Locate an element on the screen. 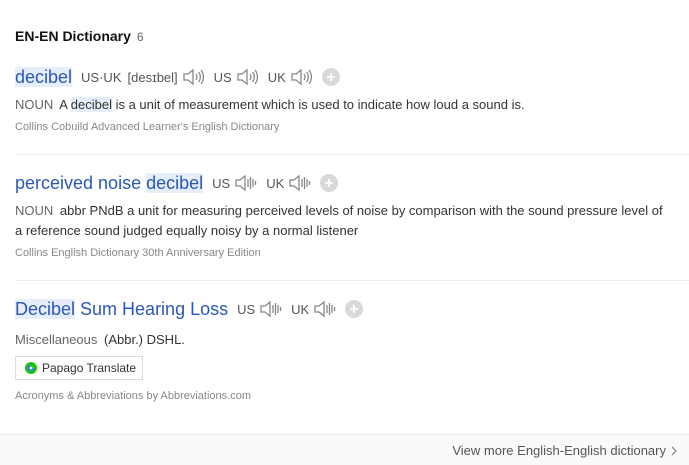  definition-text: (Abbr.) DSHL. is located at coordinates (144, 339).